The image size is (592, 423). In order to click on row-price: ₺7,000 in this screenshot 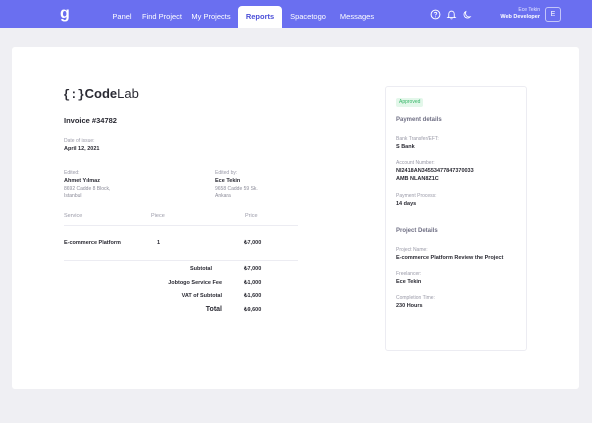, I will do `click(253, 243)`.